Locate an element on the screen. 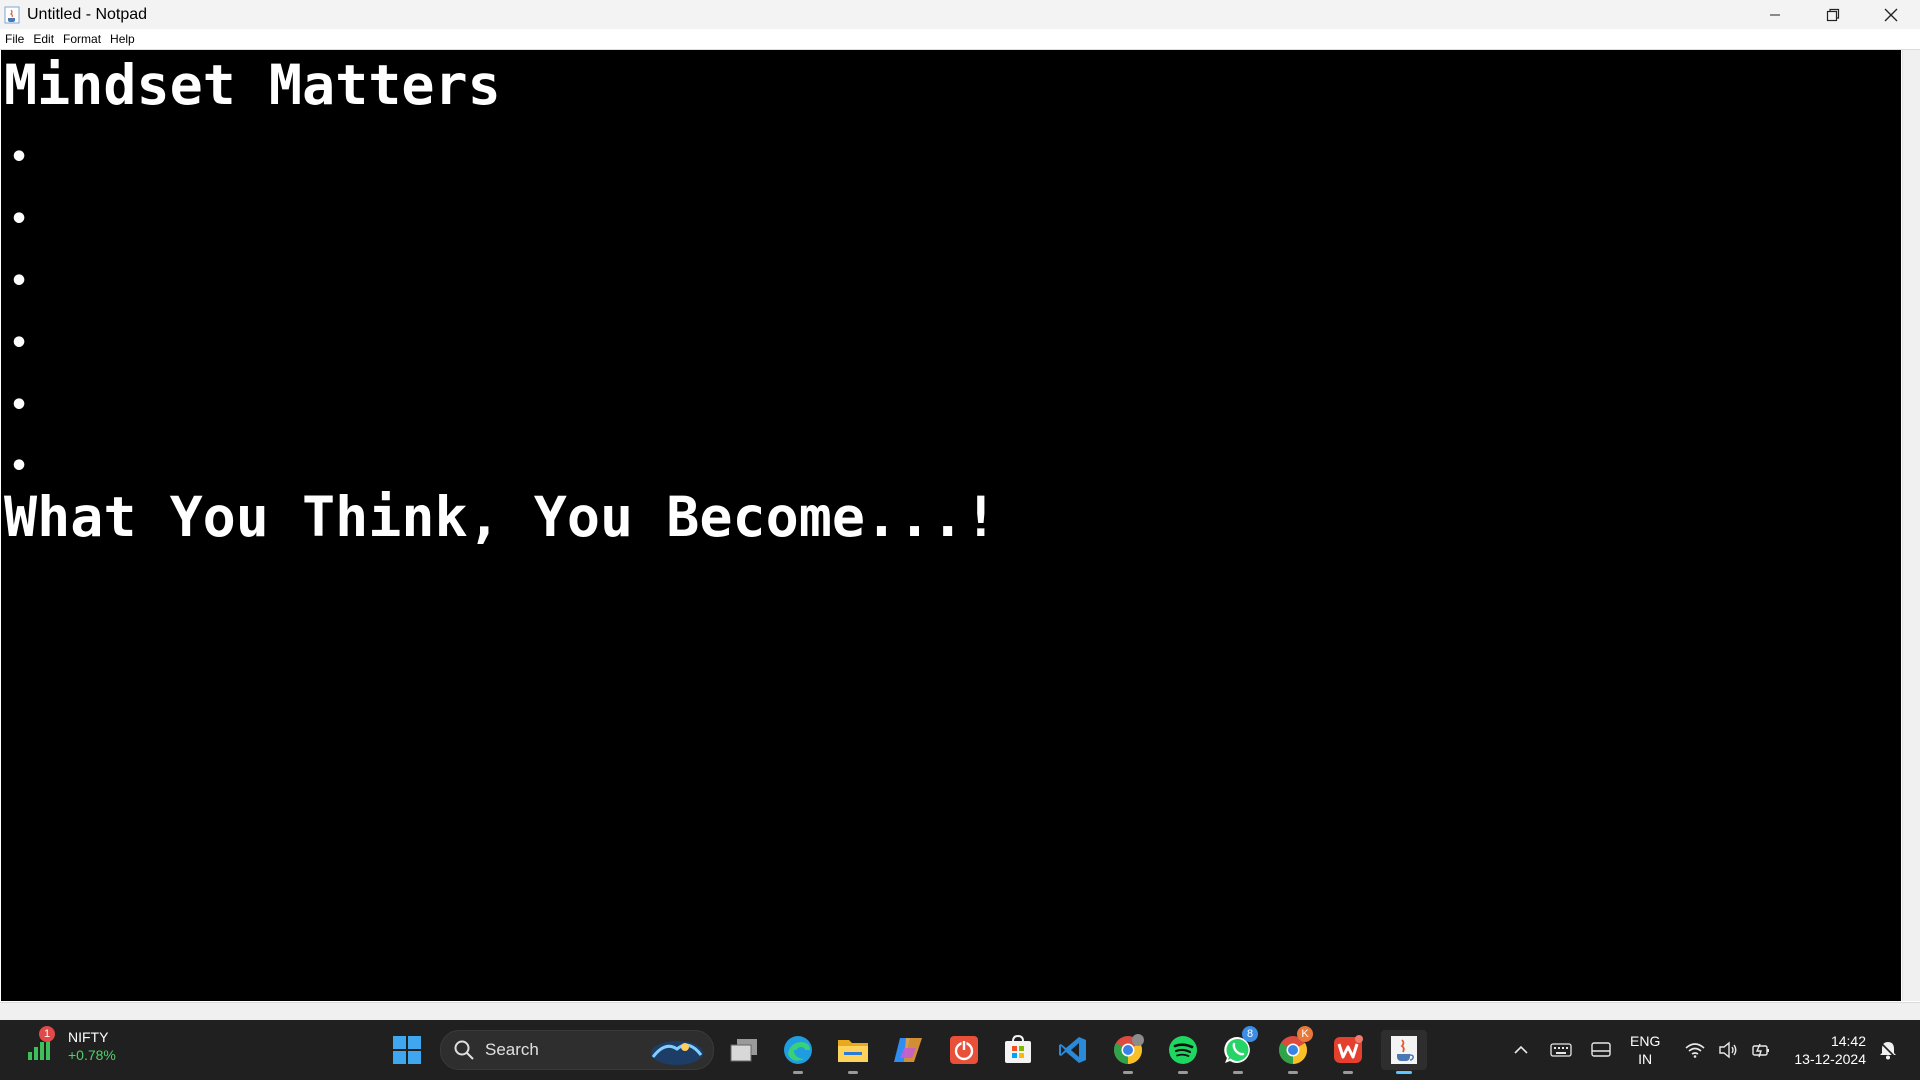  folder-icon is located at coordinates (853, 1051).